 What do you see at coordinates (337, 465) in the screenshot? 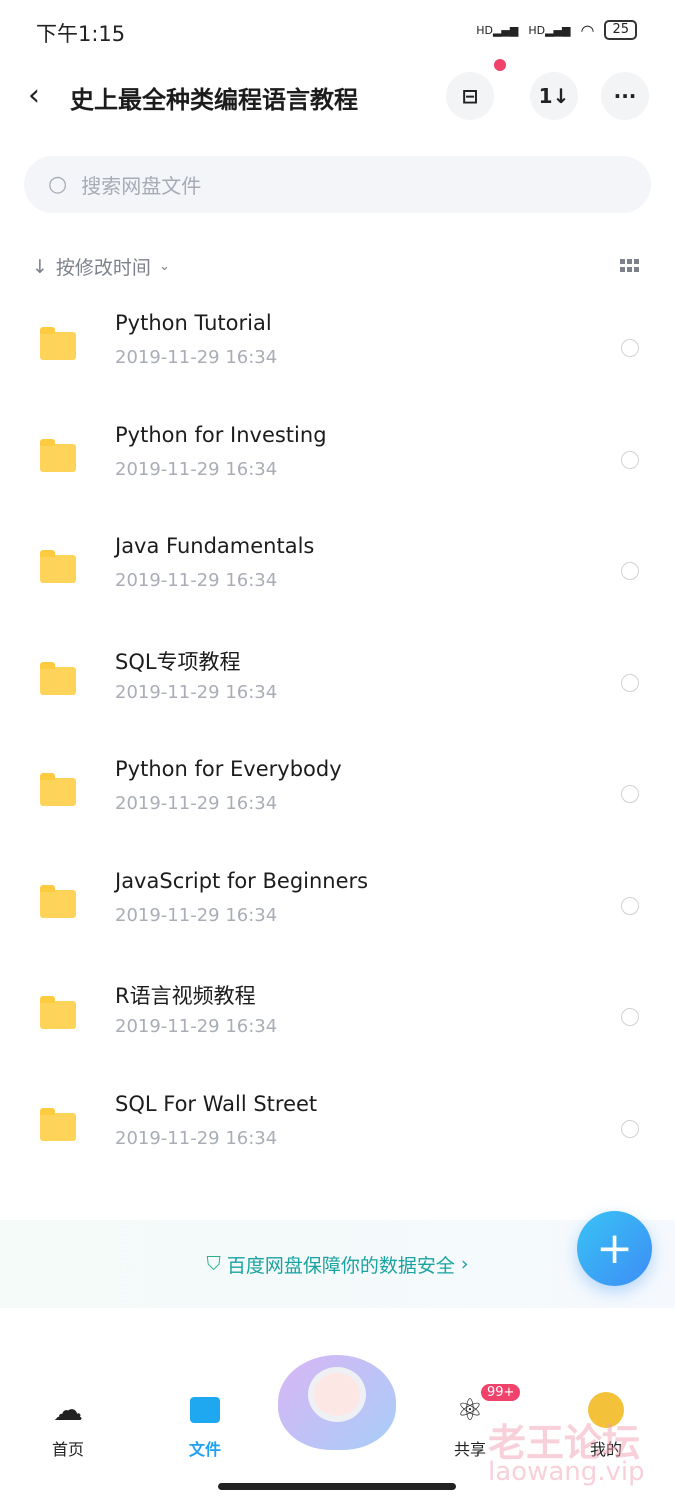
I see `file-row: Python for Investing 2019-11-29 16:34` at bounding box center [337, 465].